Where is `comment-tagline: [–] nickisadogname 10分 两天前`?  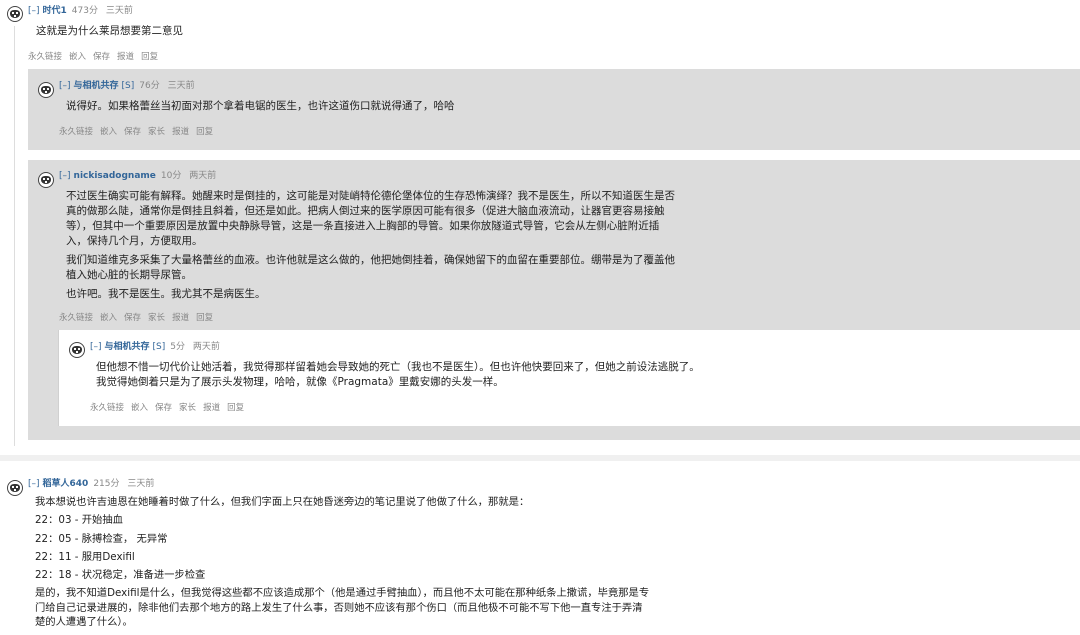 comment-tagline: [–] nickisadogname 10分 两天前 is located at coordinates (137, 174).